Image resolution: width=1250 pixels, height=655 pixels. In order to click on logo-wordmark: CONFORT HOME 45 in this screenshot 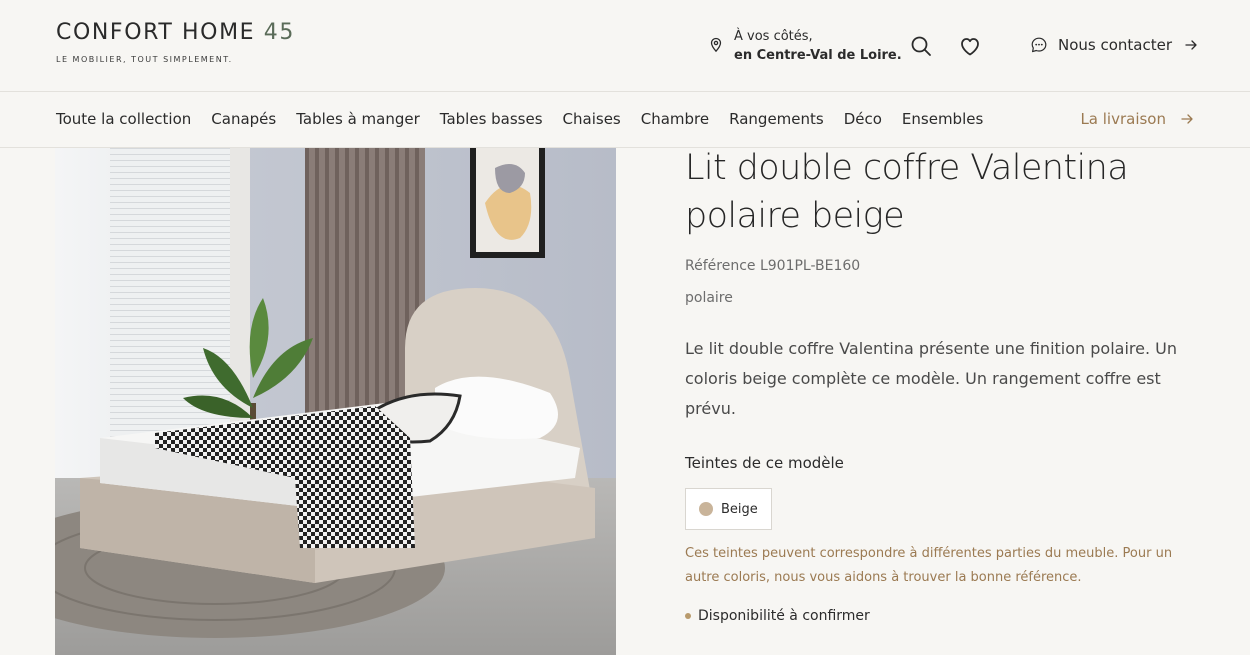, I will do `click(175, 32)`.